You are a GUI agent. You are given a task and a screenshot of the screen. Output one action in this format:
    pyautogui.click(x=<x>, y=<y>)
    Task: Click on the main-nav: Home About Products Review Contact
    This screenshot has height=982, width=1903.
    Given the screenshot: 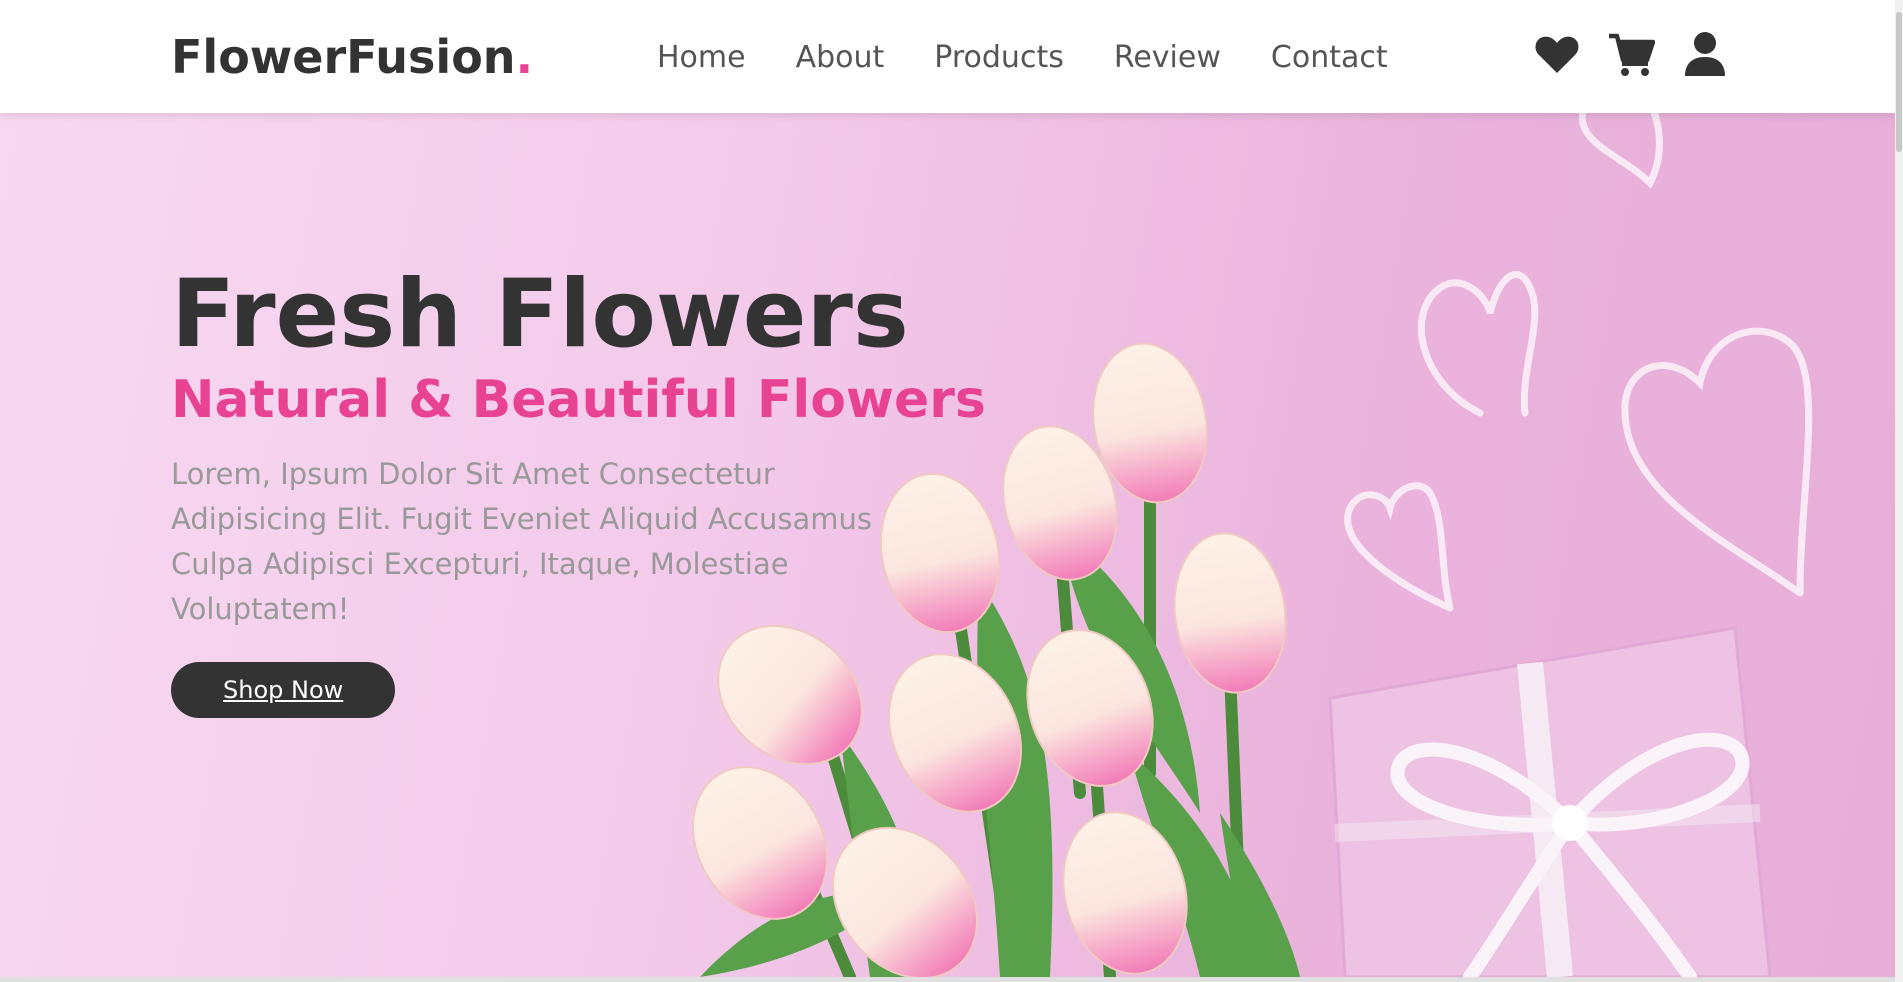 What is the action you would take?
    pyautogui.click(x=1047, y=57)
    